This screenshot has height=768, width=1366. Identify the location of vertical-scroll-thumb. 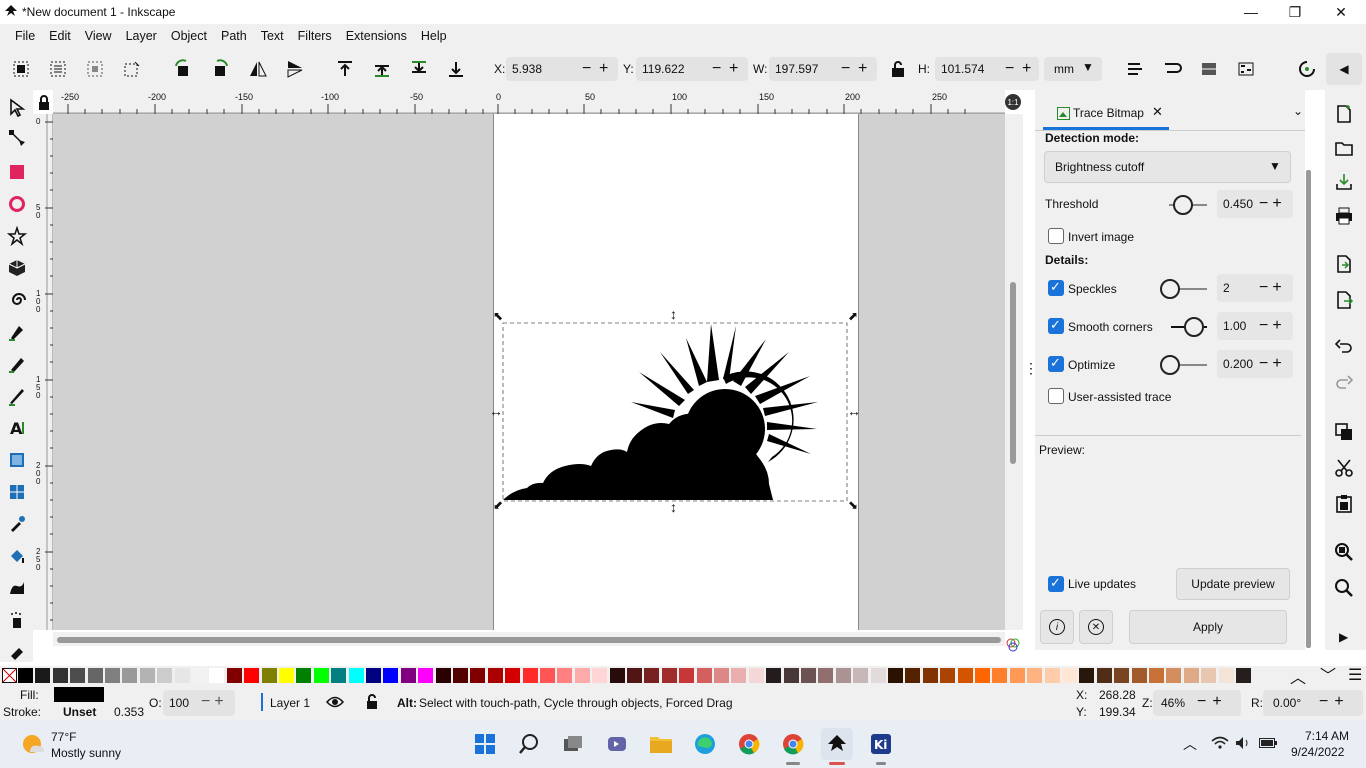
(1013, 373).